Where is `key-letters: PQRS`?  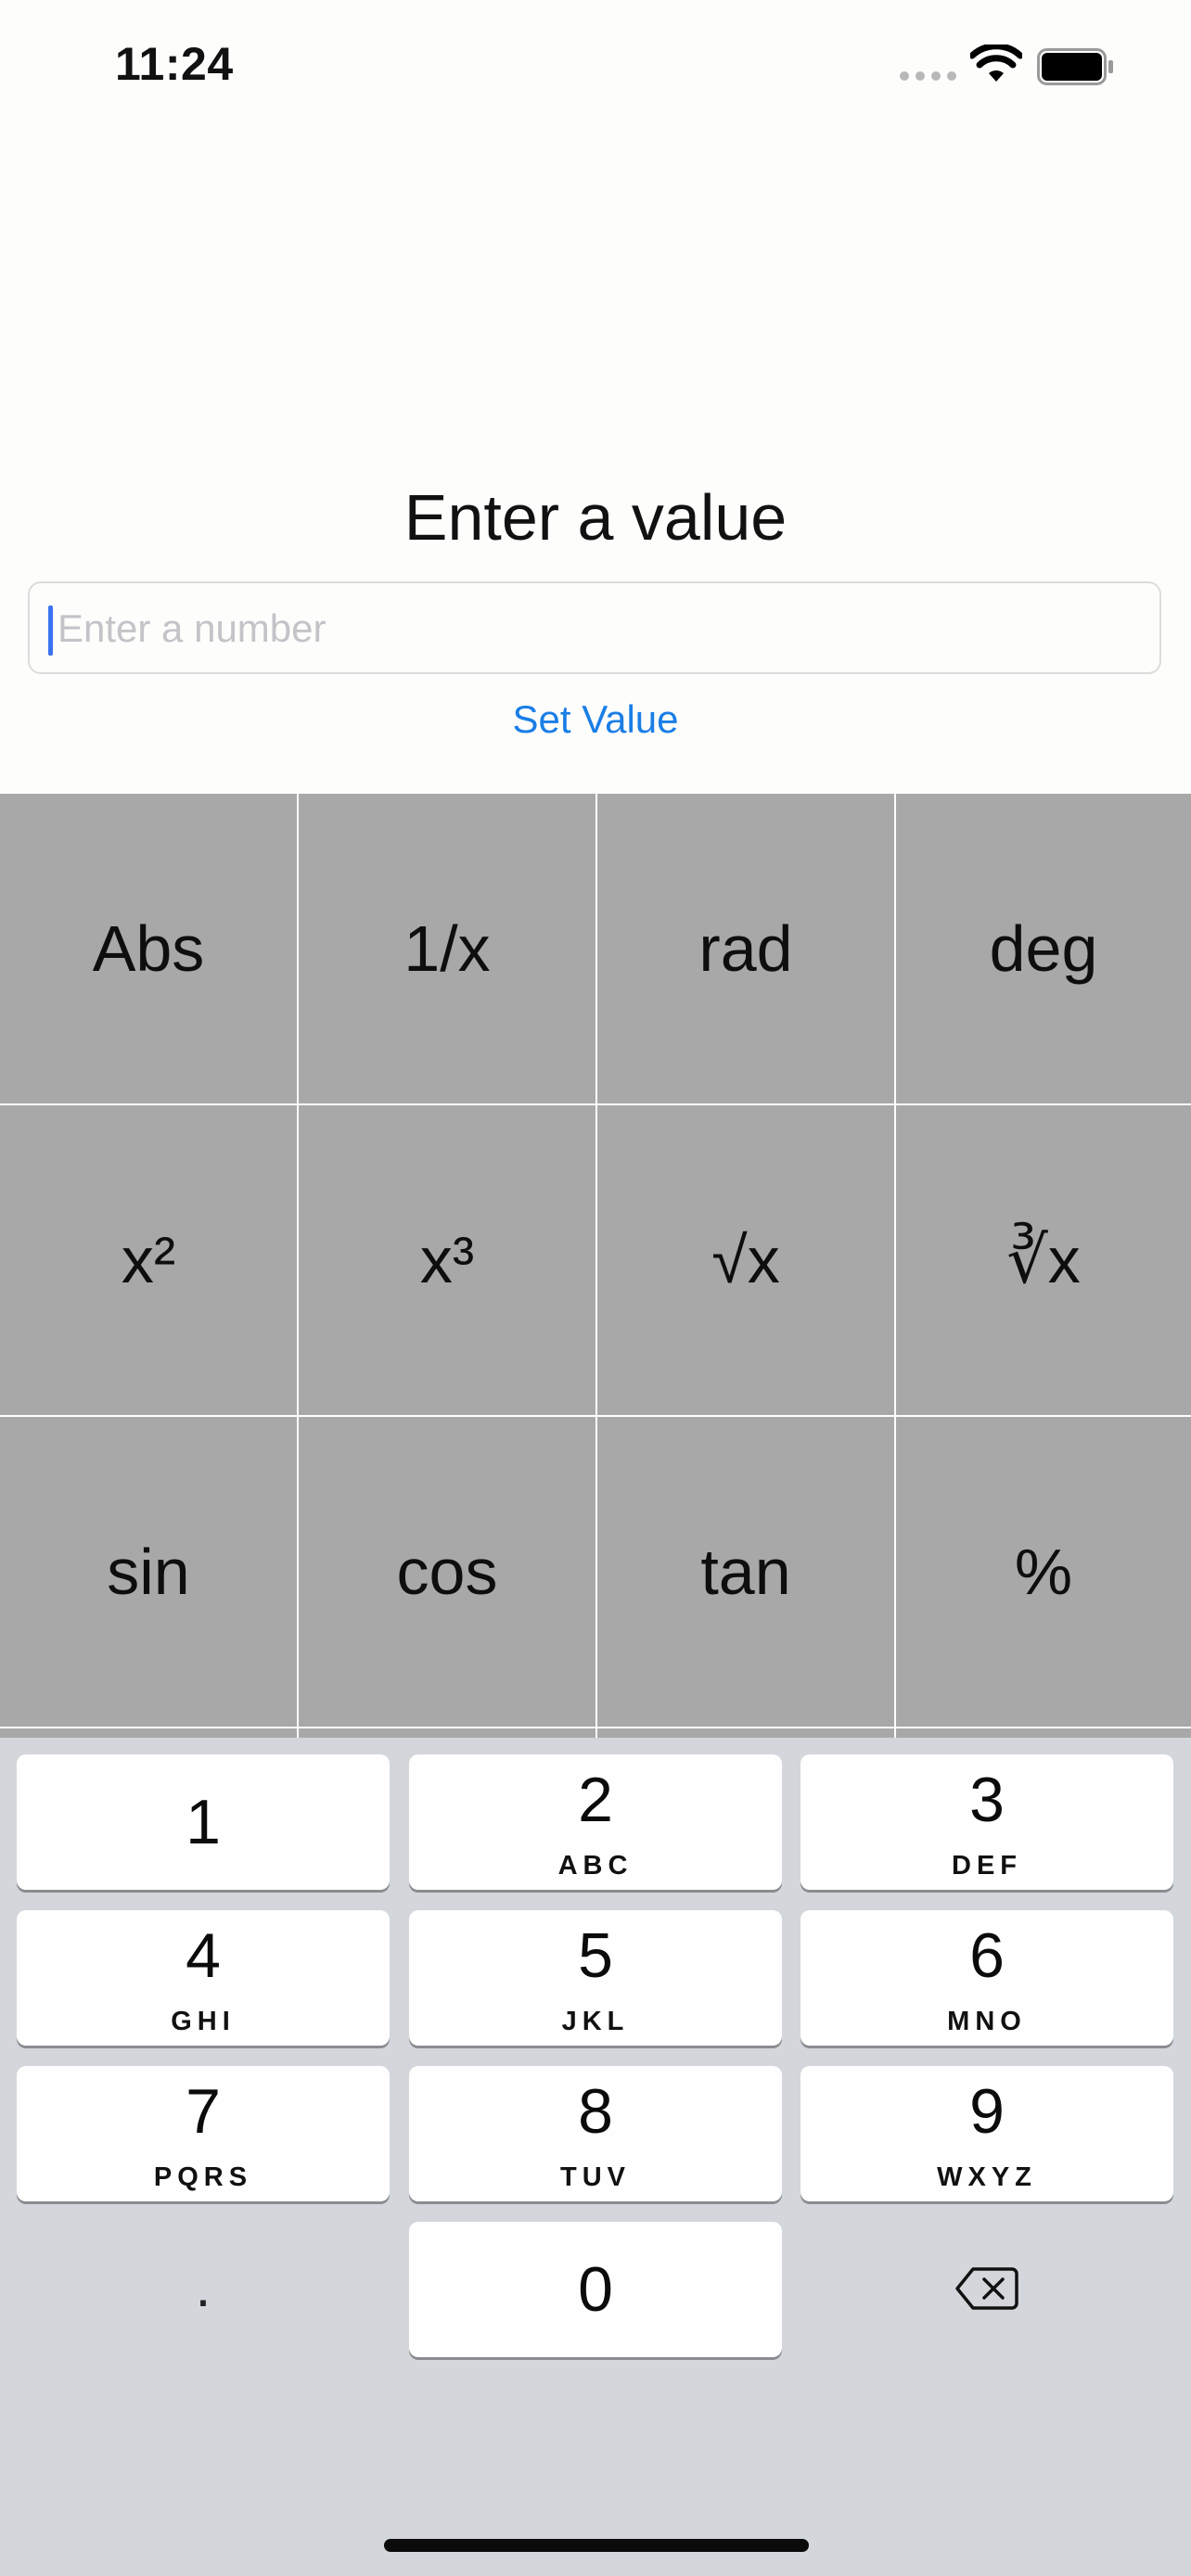
key-letters: PQRS is located at coordinates (203, 2177).